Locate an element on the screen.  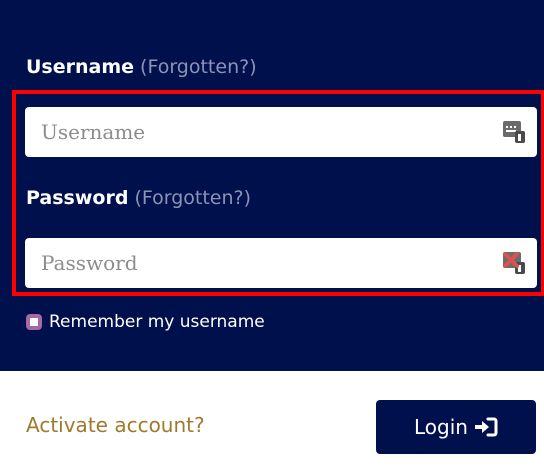
login-label: Login is located at coordinates (441, 427).